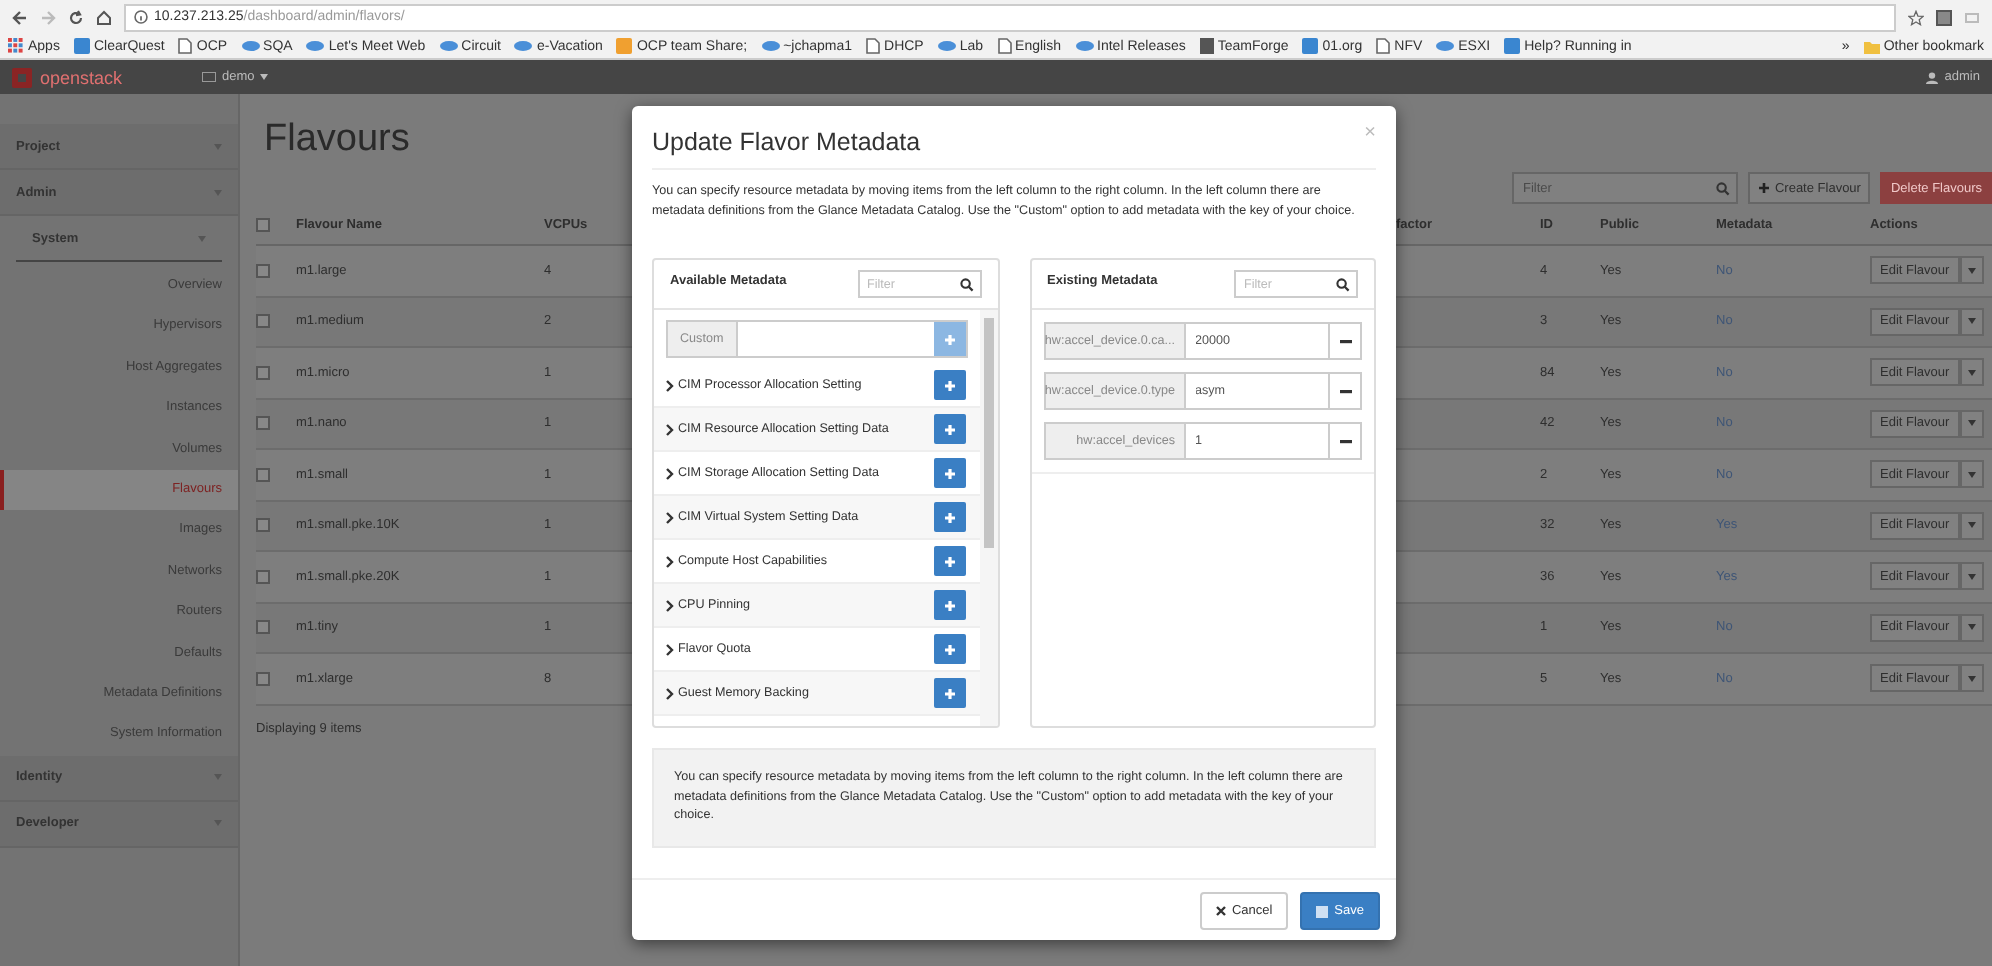  What do you see at coordinates (1220, 911) in the screenshot?
I see `close-icon` at bounding box center [1220, 911].